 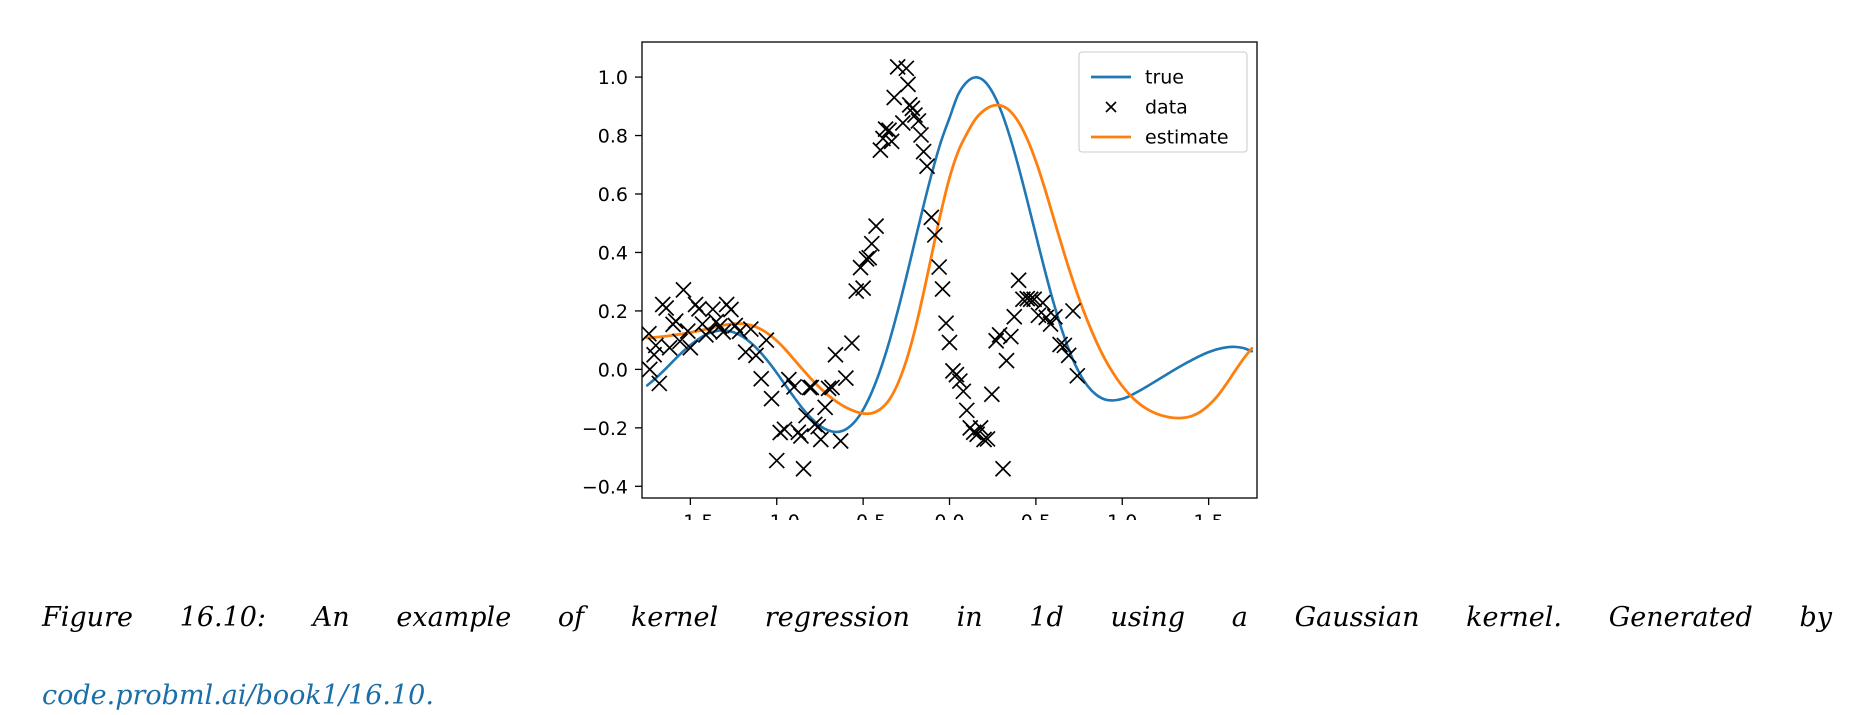 What do you see at coordinates (863, 515) in the screenshot?
I see `x-tick-label: −0.5` at bounding box center [863, 515].